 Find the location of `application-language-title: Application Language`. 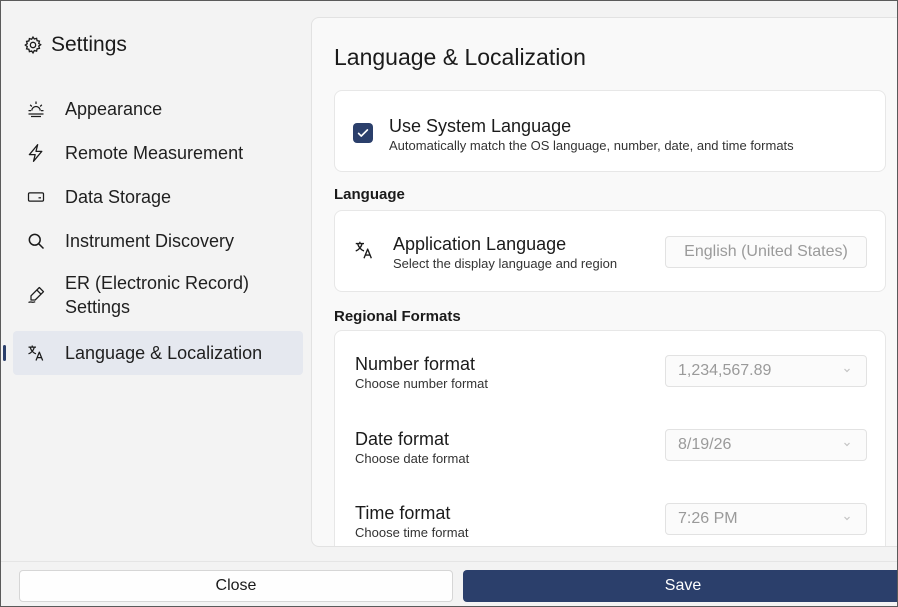

application-language-title: Application Language is located at coordinates (480, 244).